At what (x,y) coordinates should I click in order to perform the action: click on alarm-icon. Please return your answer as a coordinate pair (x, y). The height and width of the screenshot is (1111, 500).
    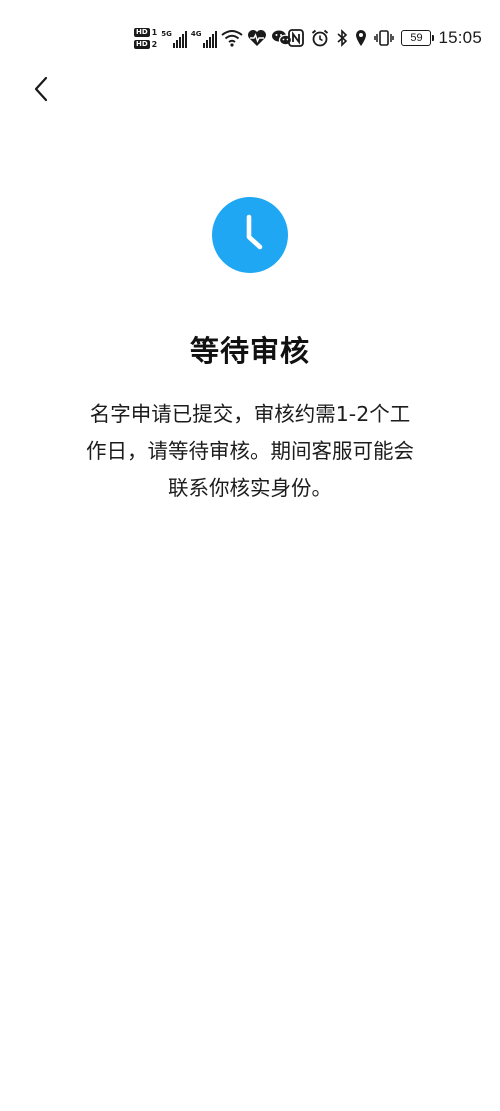
    Looking at the image, I should click on (320, 38).